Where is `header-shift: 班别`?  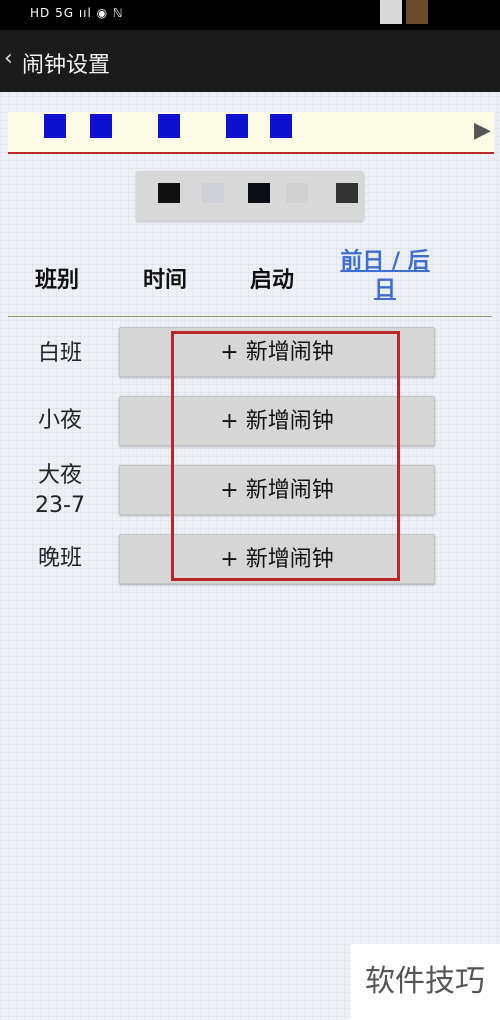
header-shift: 班别 is located at coordinates (57, 280).